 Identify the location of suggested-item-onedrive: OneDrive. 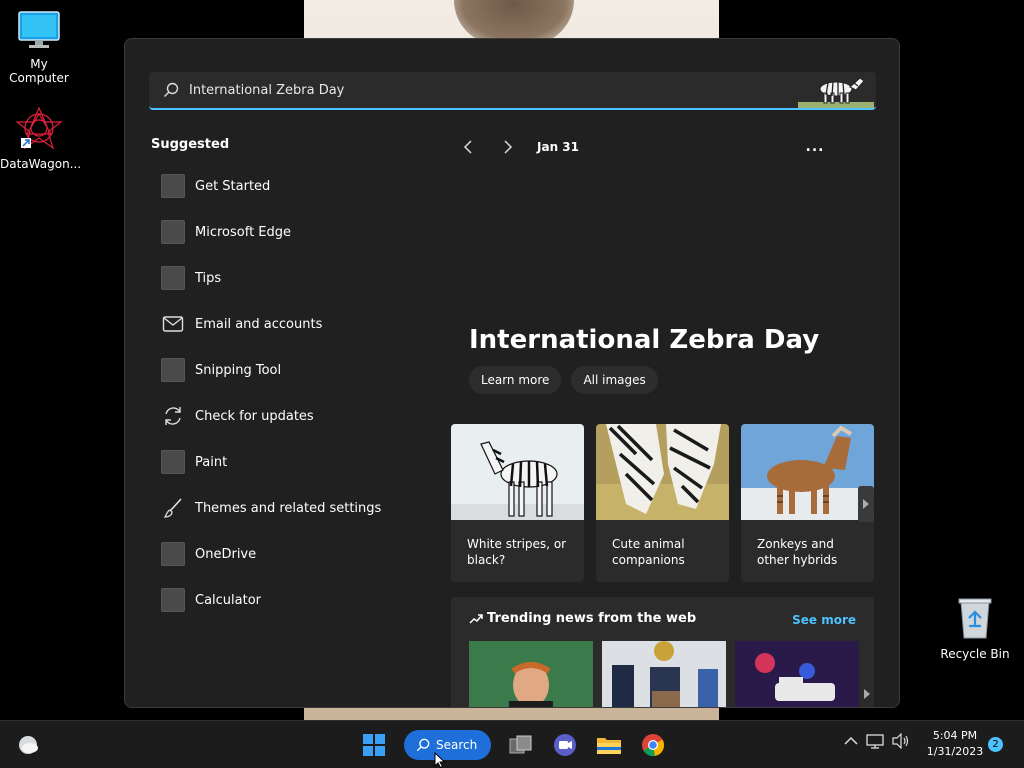
(286, 554).